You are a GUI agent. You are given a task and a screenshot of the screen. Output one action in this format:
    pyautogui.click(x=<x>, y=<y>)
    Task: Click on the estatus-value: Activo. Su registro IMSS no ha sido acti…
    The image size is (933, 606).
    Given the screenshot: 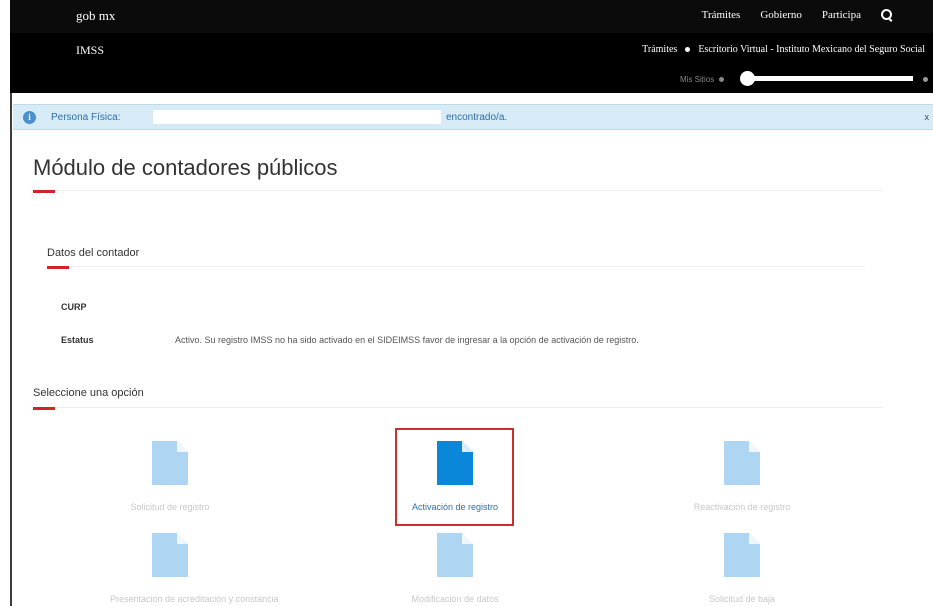 What is the action you would take?
    pyautogui.click(x=407, y=340)
    